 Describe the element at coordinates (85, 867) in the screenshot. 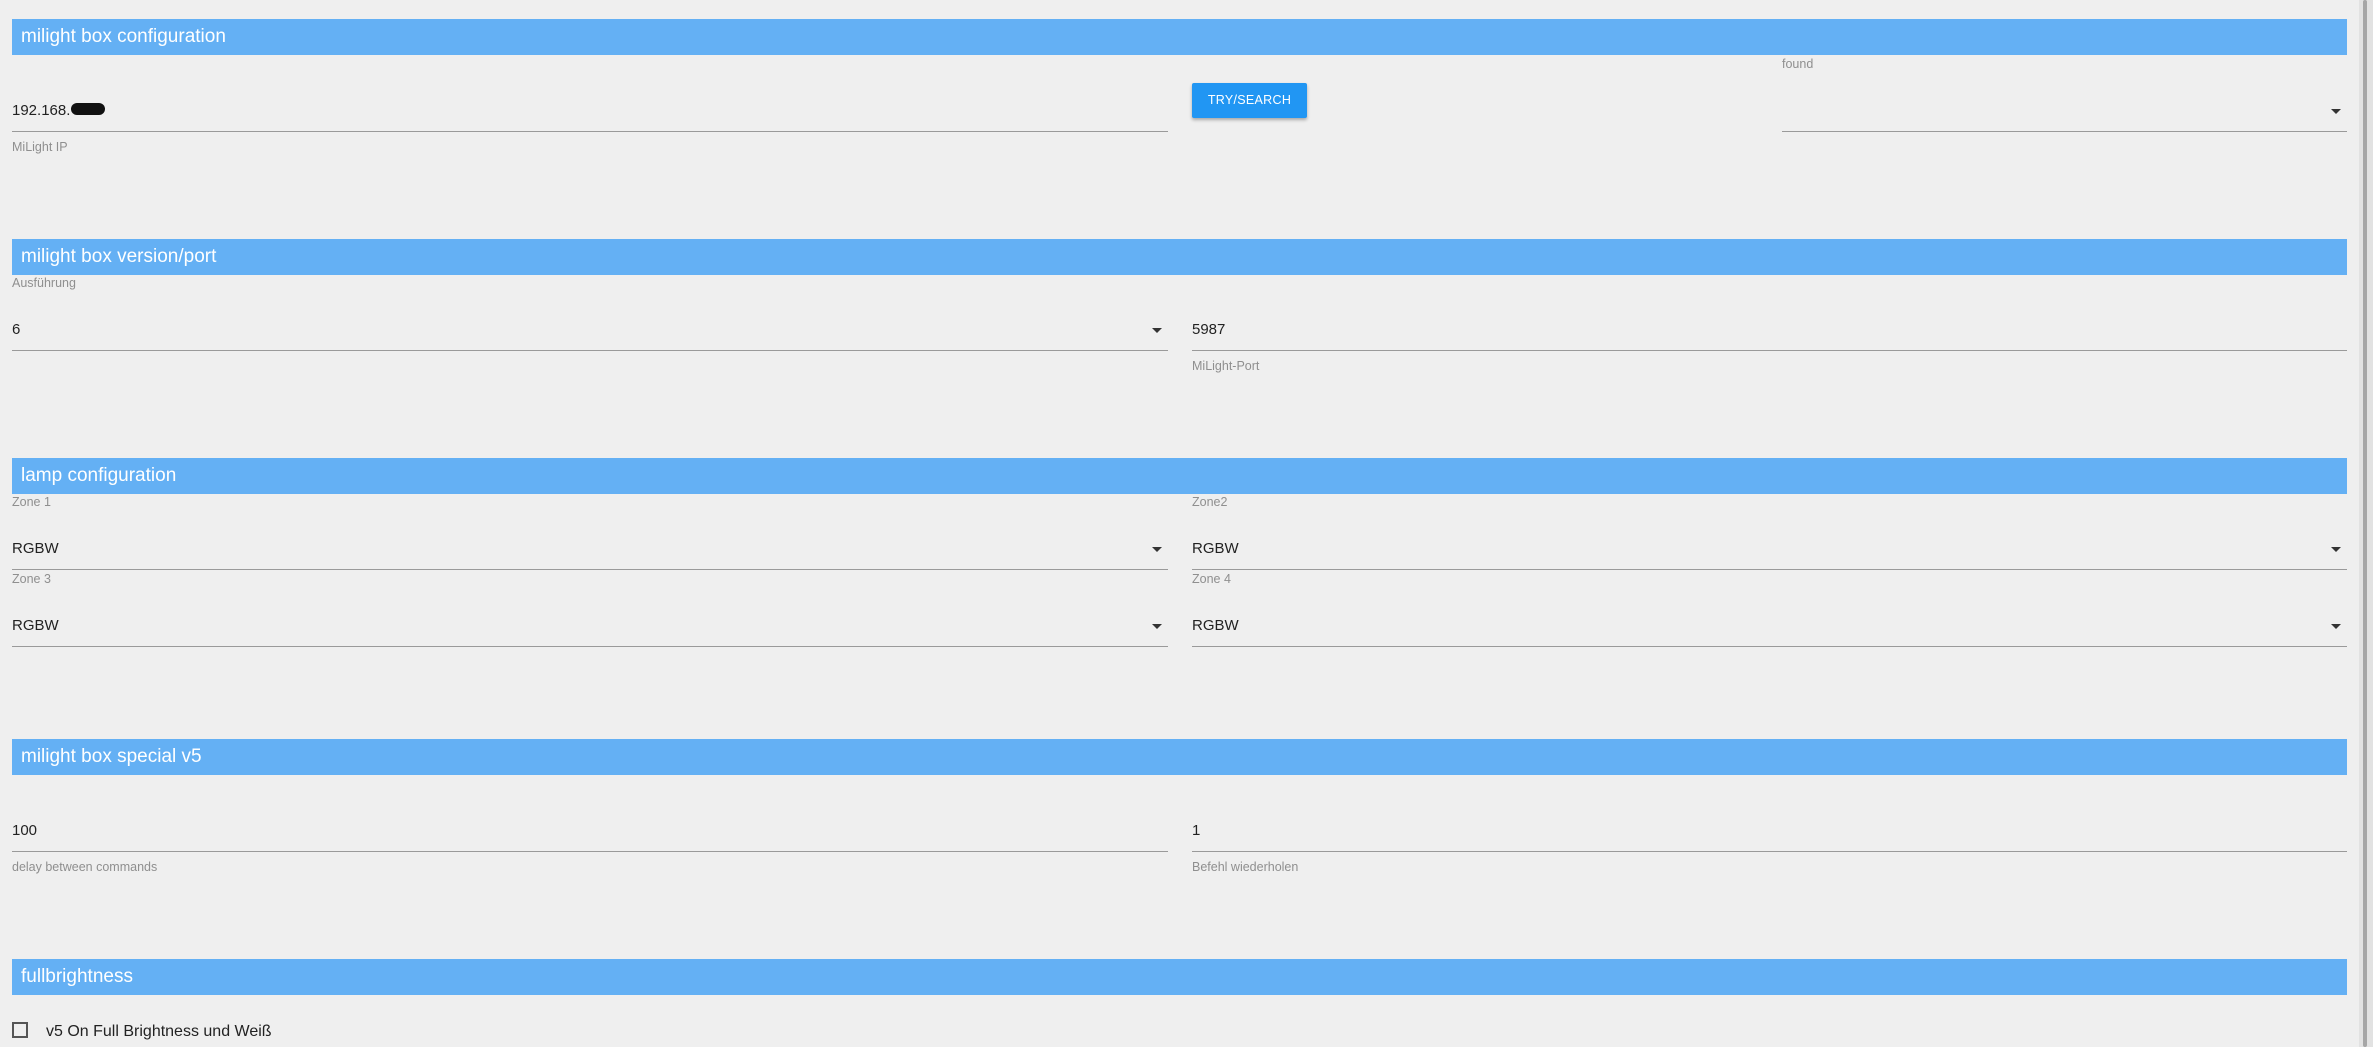

I see `delay-label: delay between commands` at that location.